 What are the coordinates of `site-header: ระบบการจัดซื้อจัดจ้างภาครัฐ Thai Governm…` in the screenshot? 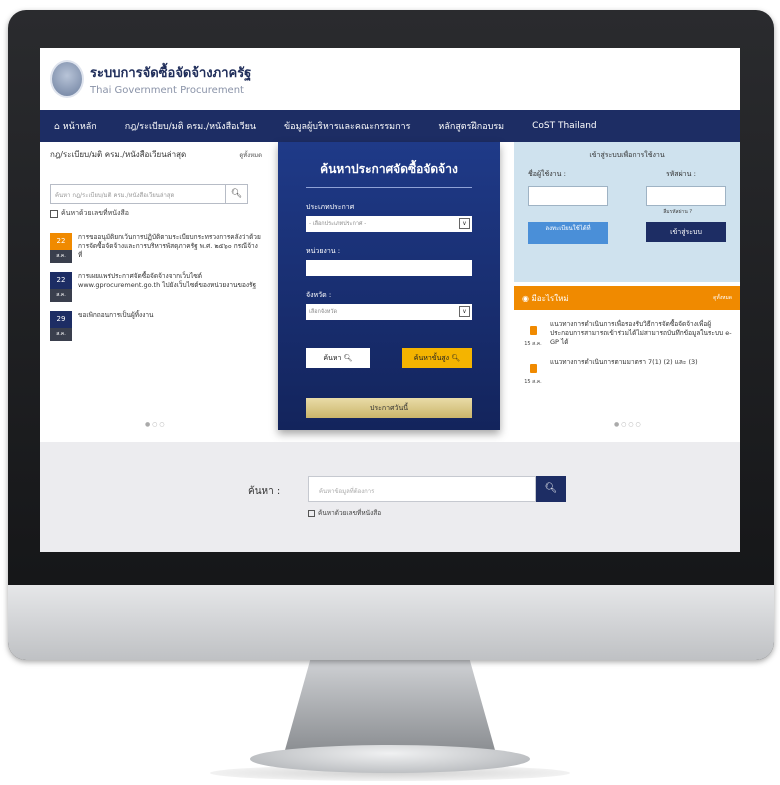 It's located at (390, 79).